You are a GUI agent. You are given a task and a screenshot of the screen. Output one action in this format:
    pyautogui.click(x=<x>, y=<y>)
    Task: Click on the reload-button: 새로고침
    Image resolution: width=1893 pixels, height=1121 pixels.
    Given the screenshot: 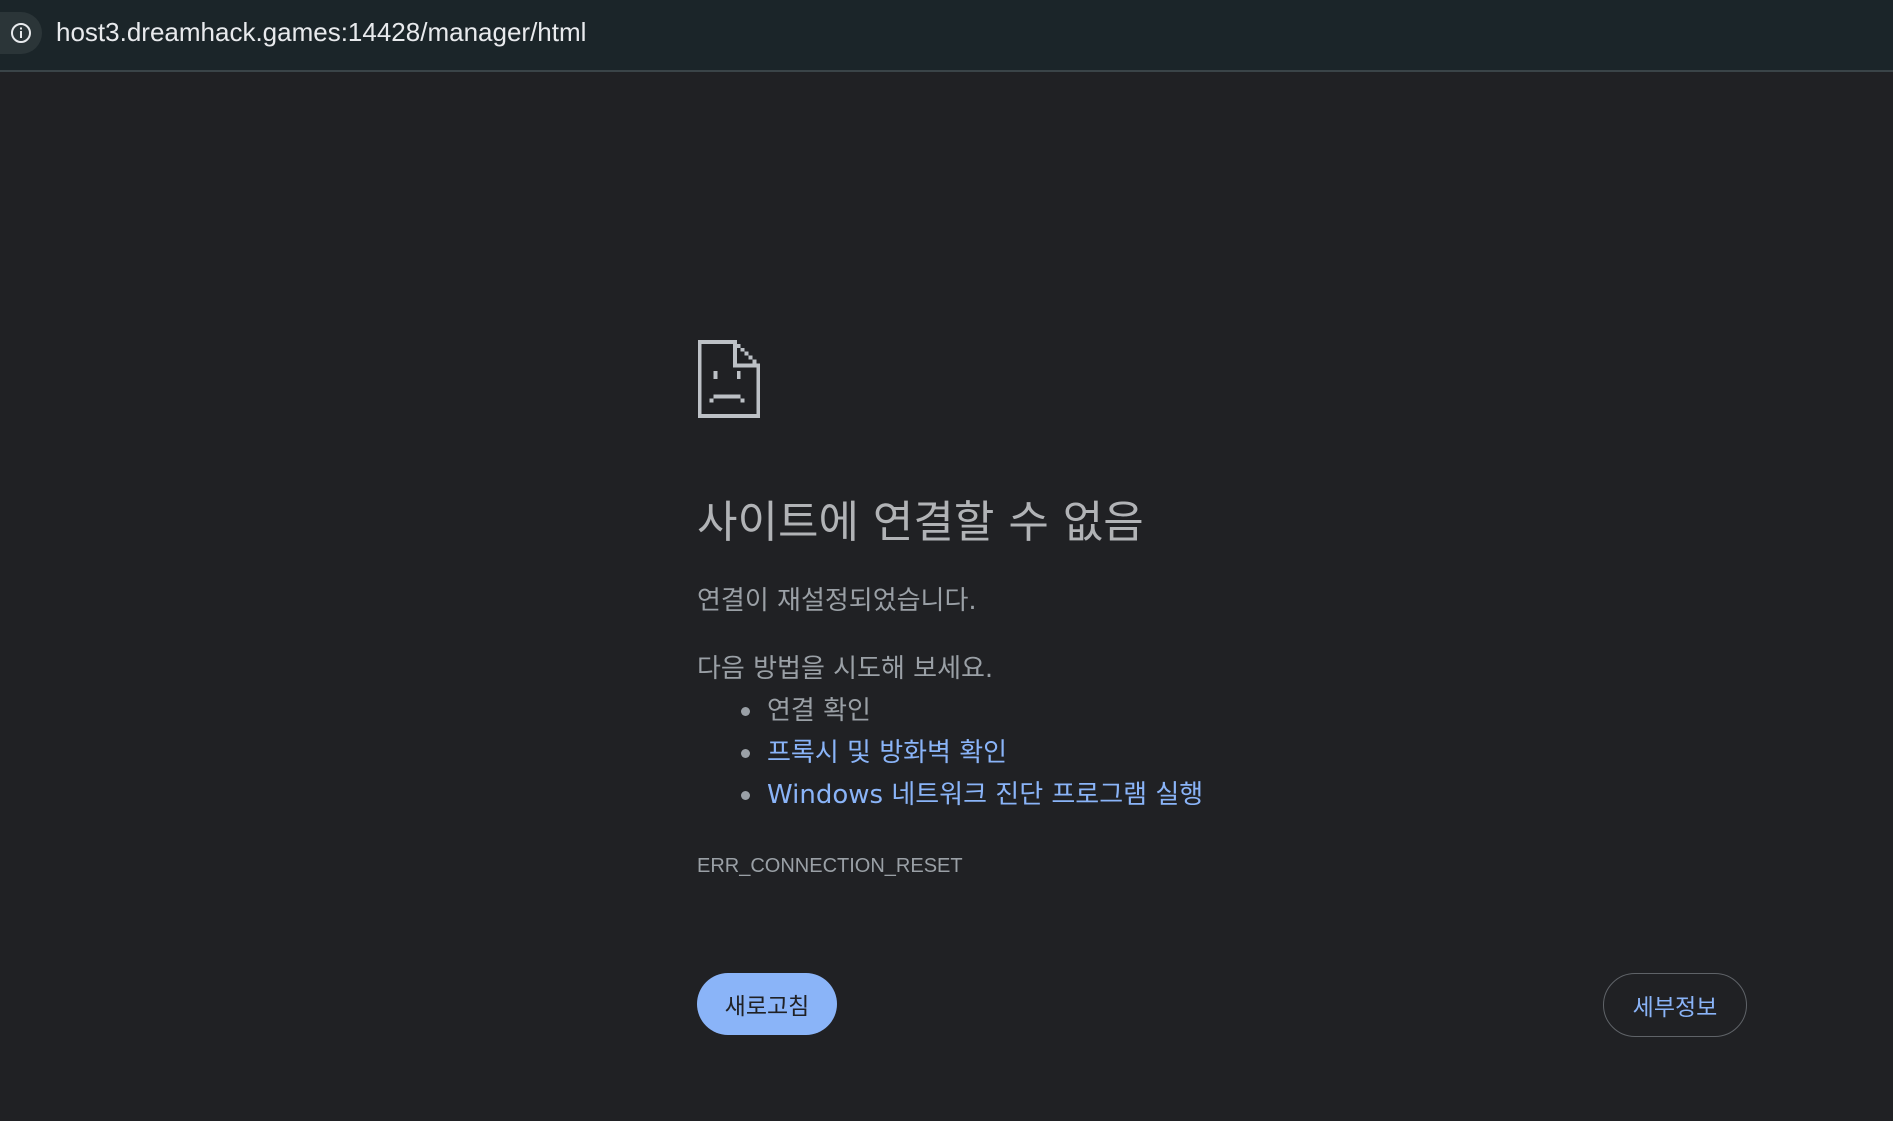 What is the action you would take?
    pyautogui.click(x=767, y=1004)
    